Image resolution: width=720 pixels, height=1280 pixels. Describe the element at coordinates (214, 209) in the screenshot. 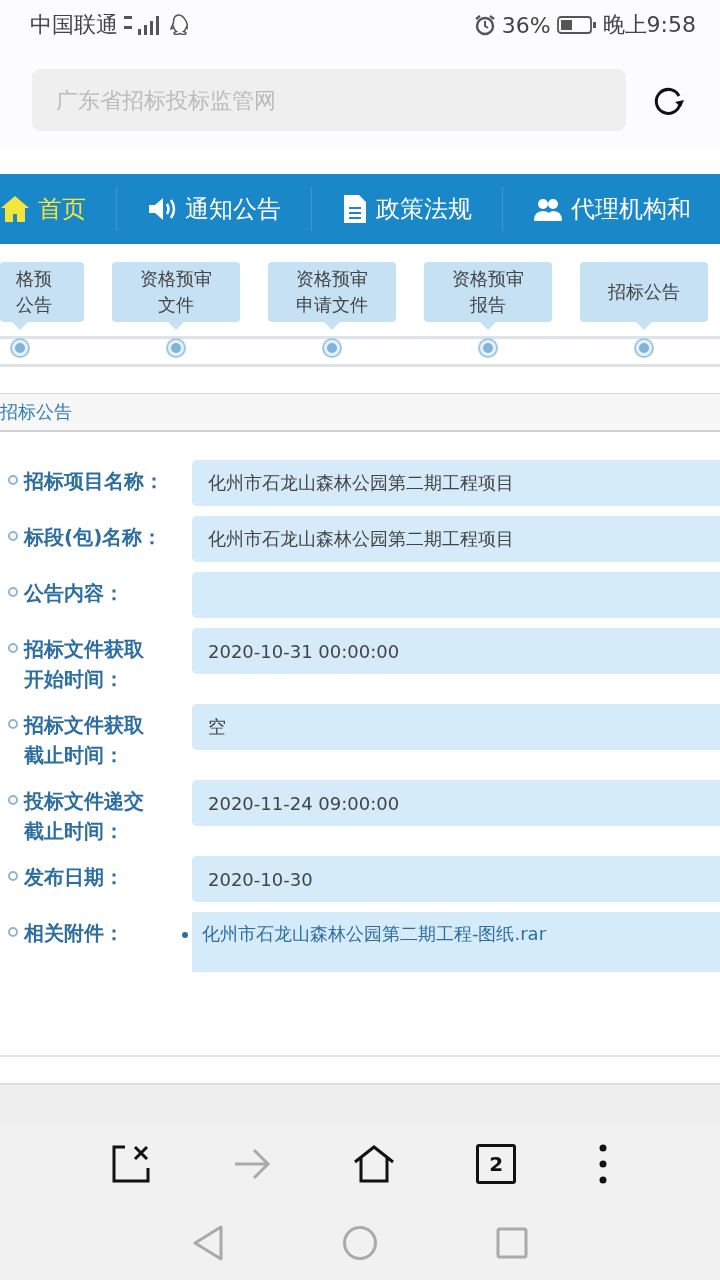

I see `nav-tab: 通知公告` at that location.